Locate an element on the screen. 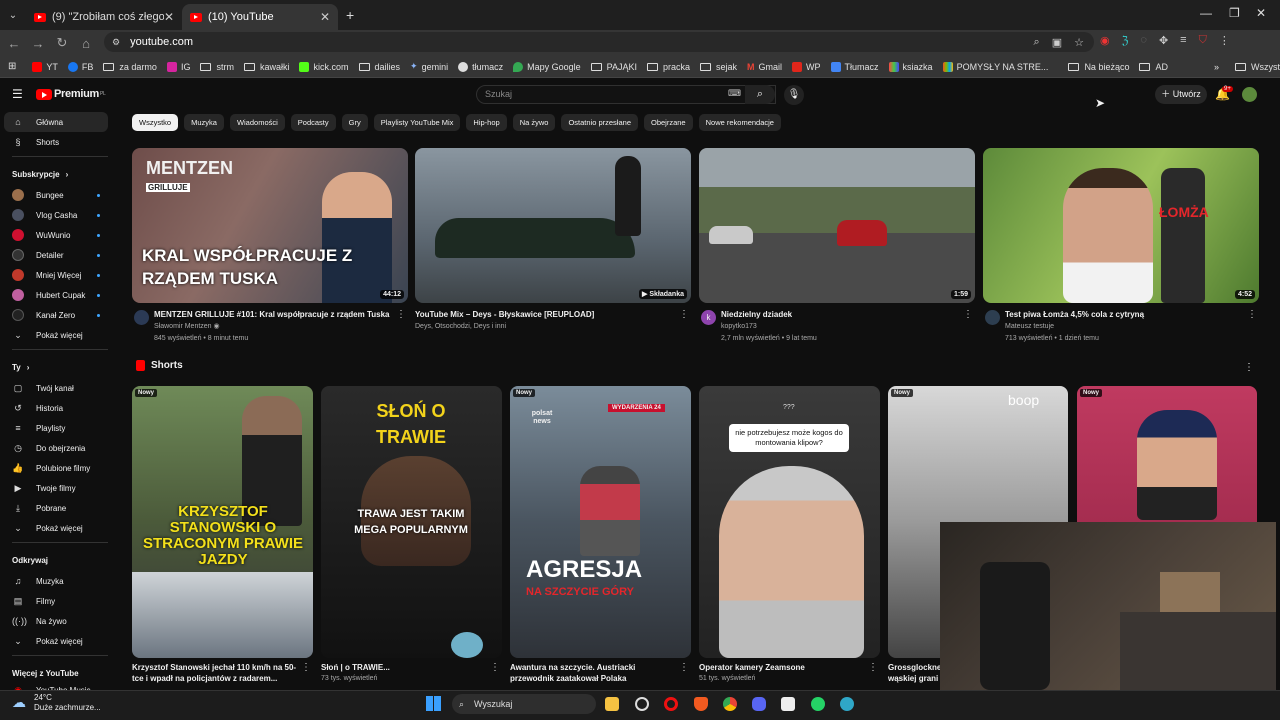 Image resolution: width=1280 pixels, height=720 pixels. chip-recently-uploaded: Ostatnio przesłane is located at coordinates (599, 122).